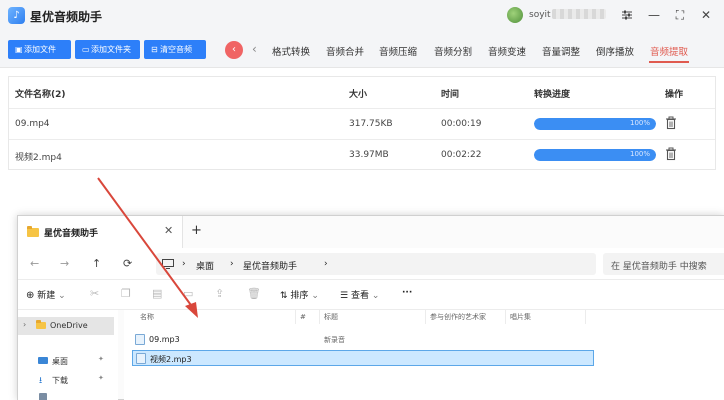 Image resolution: width=724 pixels, height=400 pixels. What do you see at coordinates (363, 340) in the screenshot?
I see `list-item: 09.mp3 新录音` at bounding box center [363, 340].